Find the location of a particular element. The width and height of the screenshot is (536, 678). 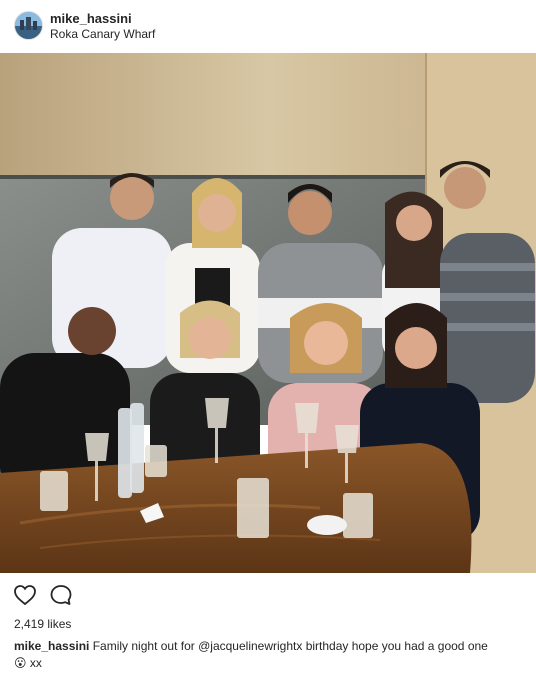

post-location: Roka Canary Wharf is located at coordinates (102, 34).